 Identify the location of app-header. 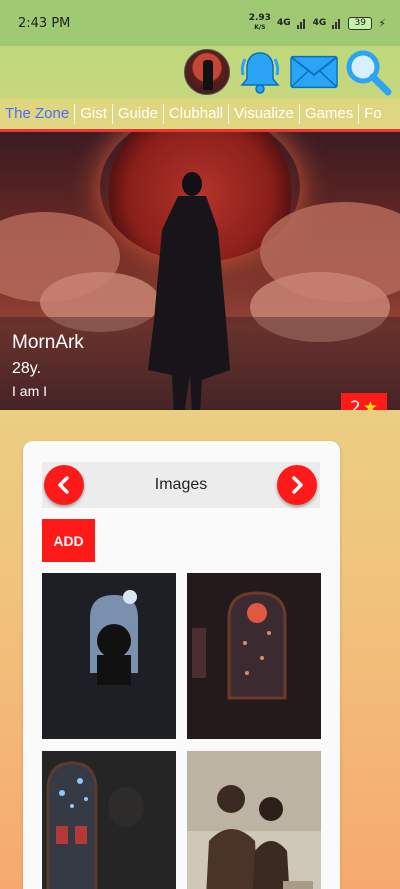
(200, 72).